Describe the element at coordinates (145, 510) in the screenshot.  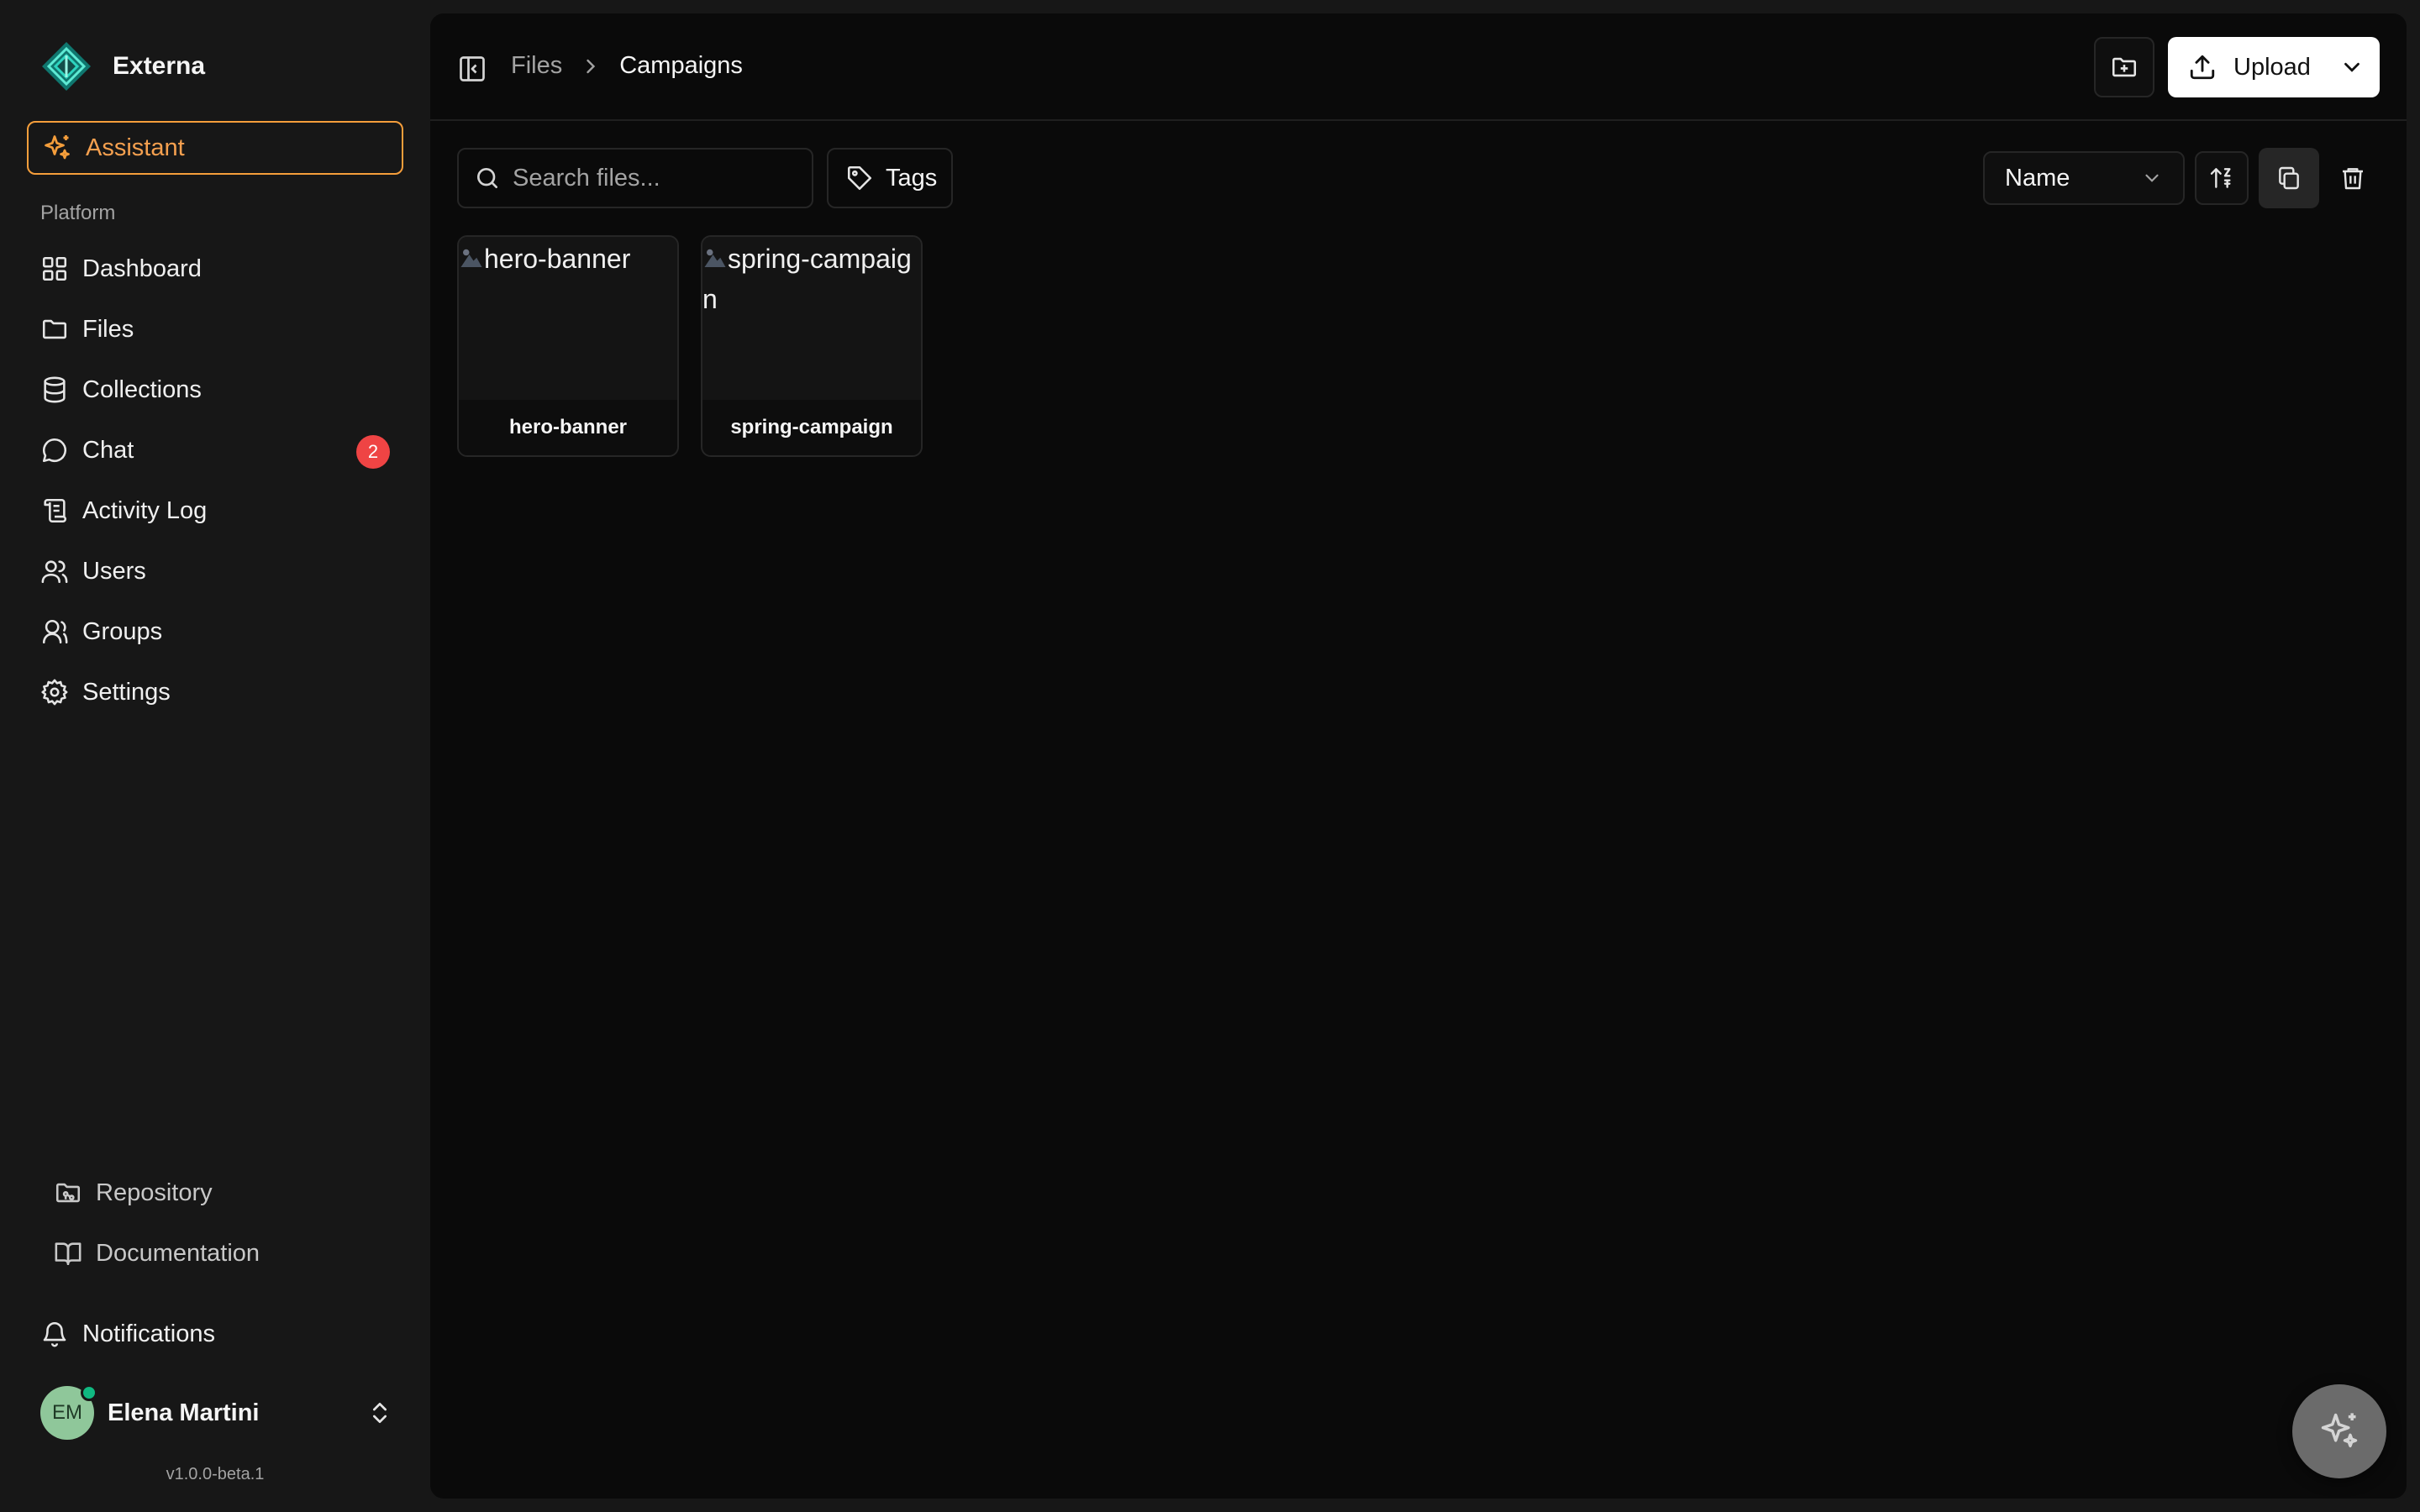
I see `sidebar-item-label: Activity Log` at that location.